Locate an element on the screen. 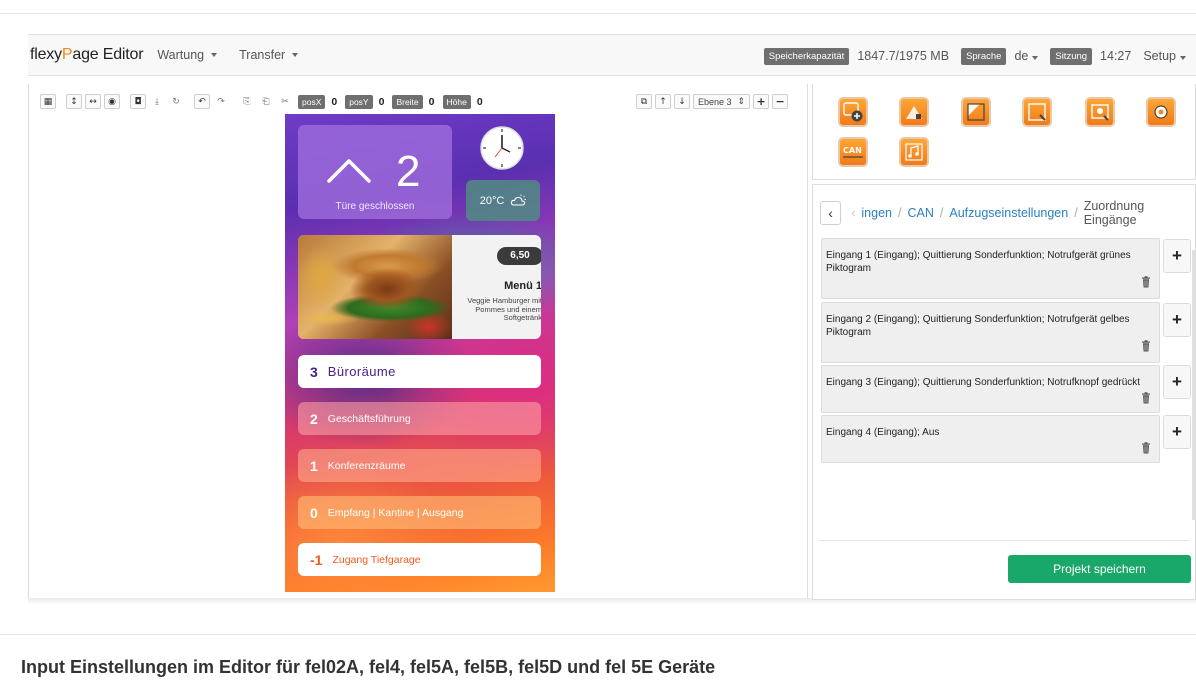  panel-scrollbar is located at coordinates (1193, 385).